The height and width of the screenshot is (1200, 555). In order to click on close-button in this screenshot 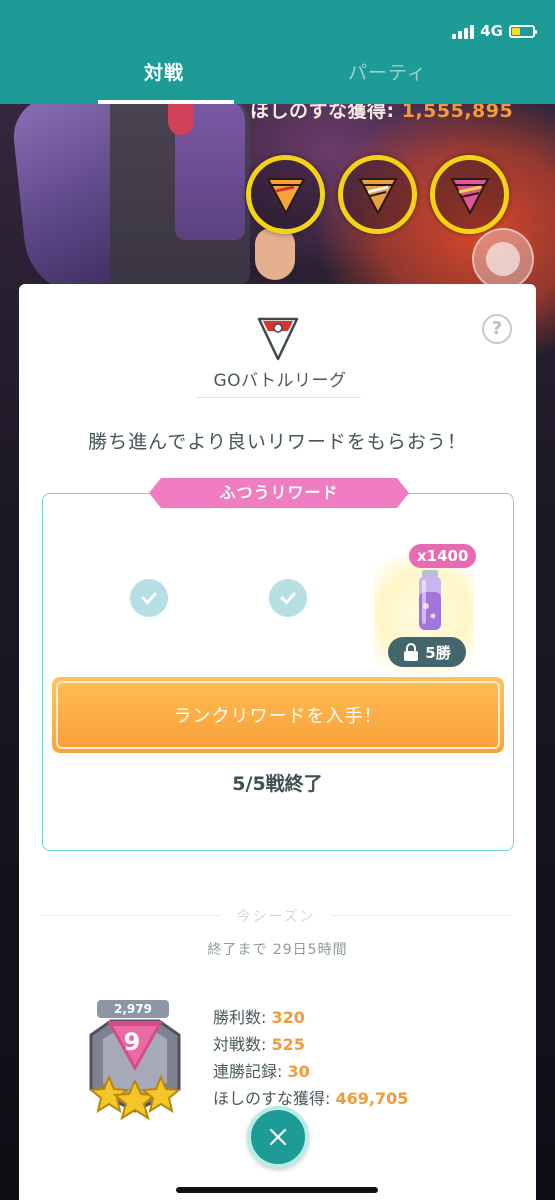, I will do `click(278, 1137)`.